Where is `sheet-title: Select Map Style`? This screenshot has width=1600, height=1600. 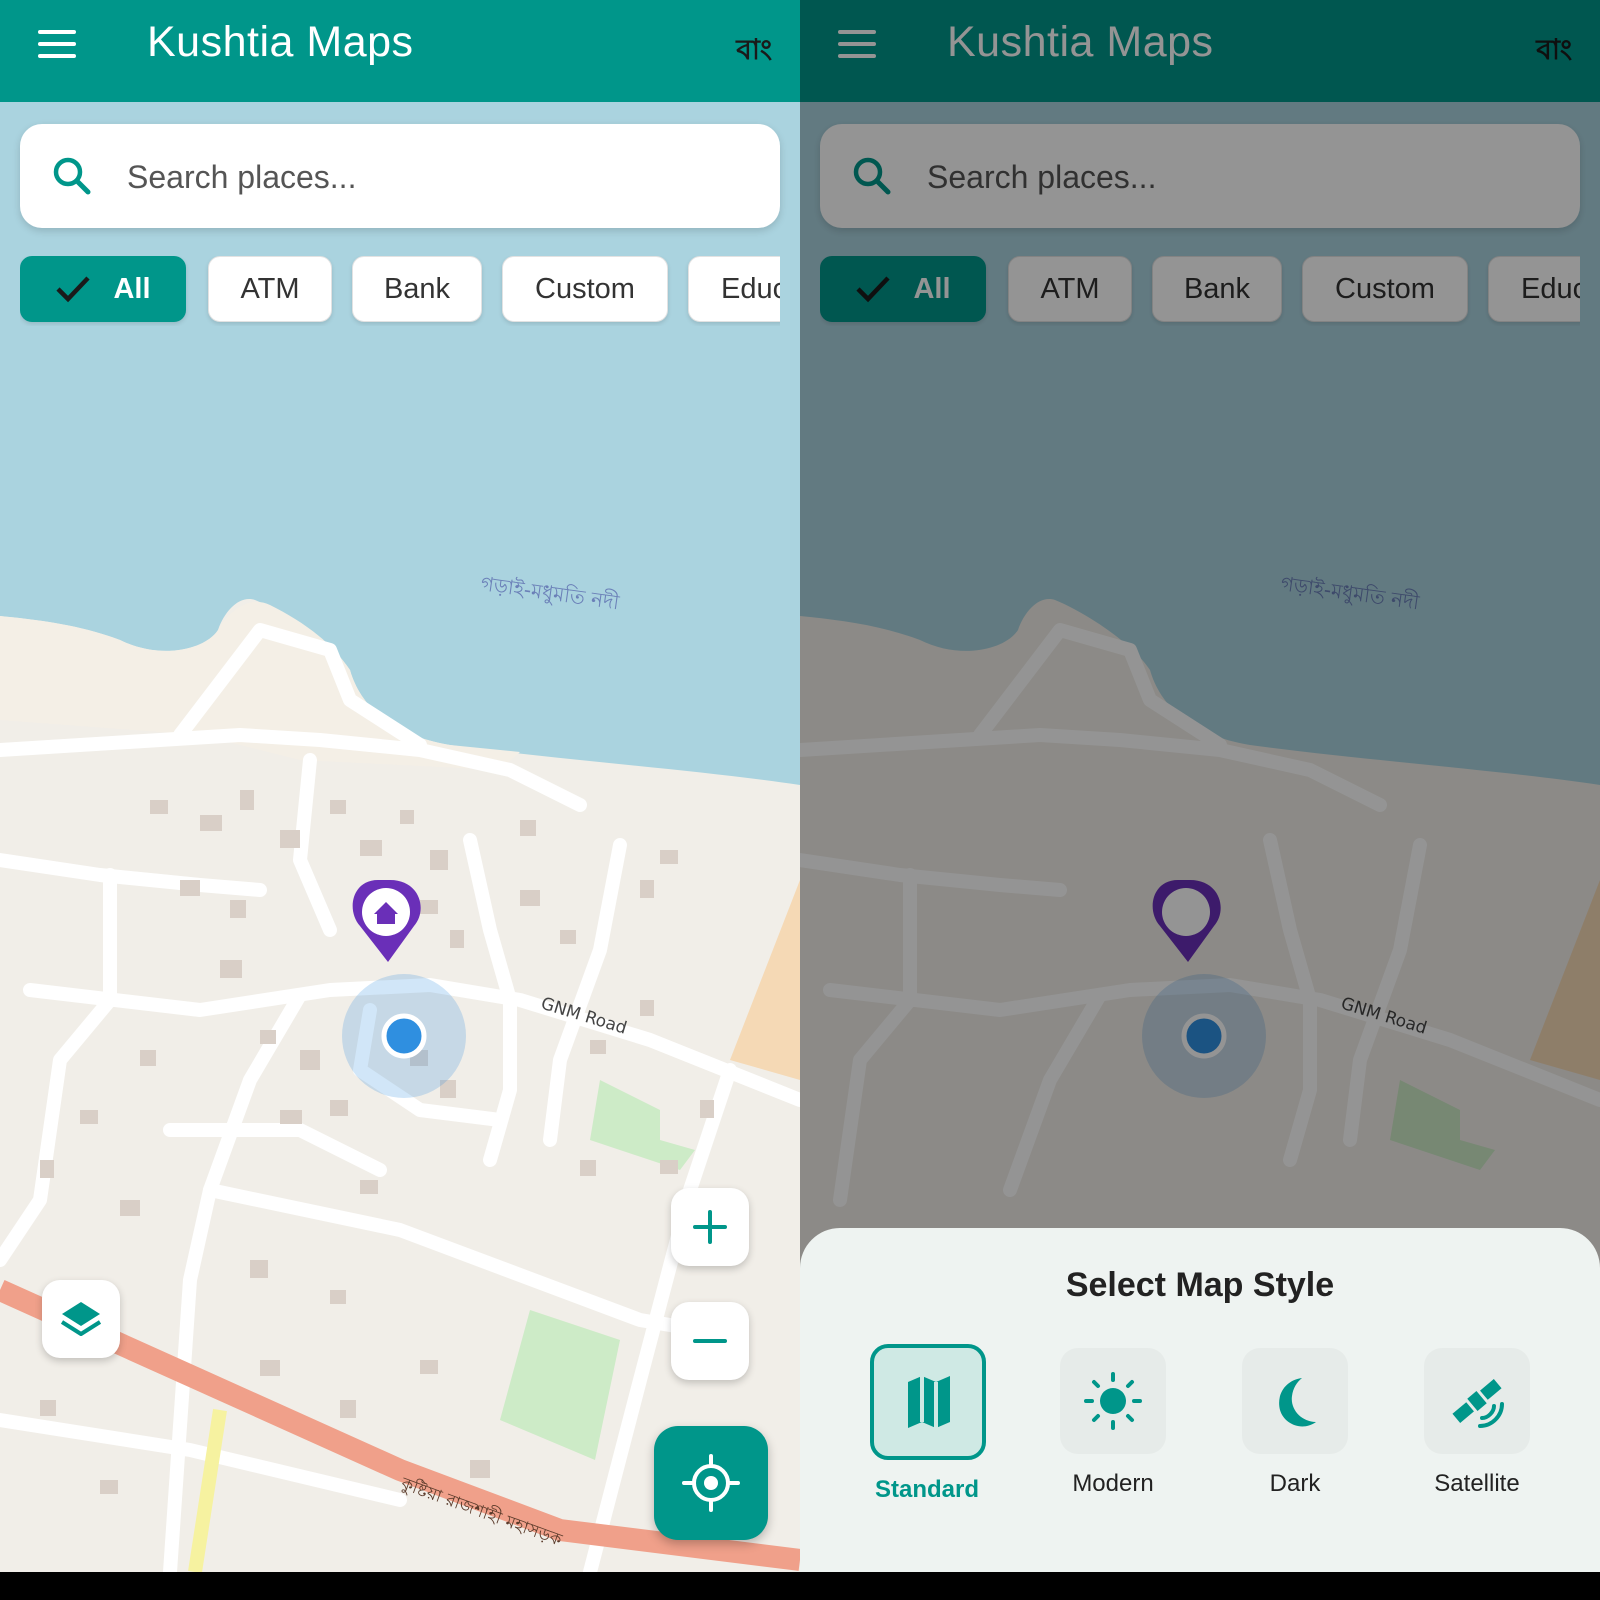 sheet-title: Select Map Style is located at coordinates (1200, 1285).